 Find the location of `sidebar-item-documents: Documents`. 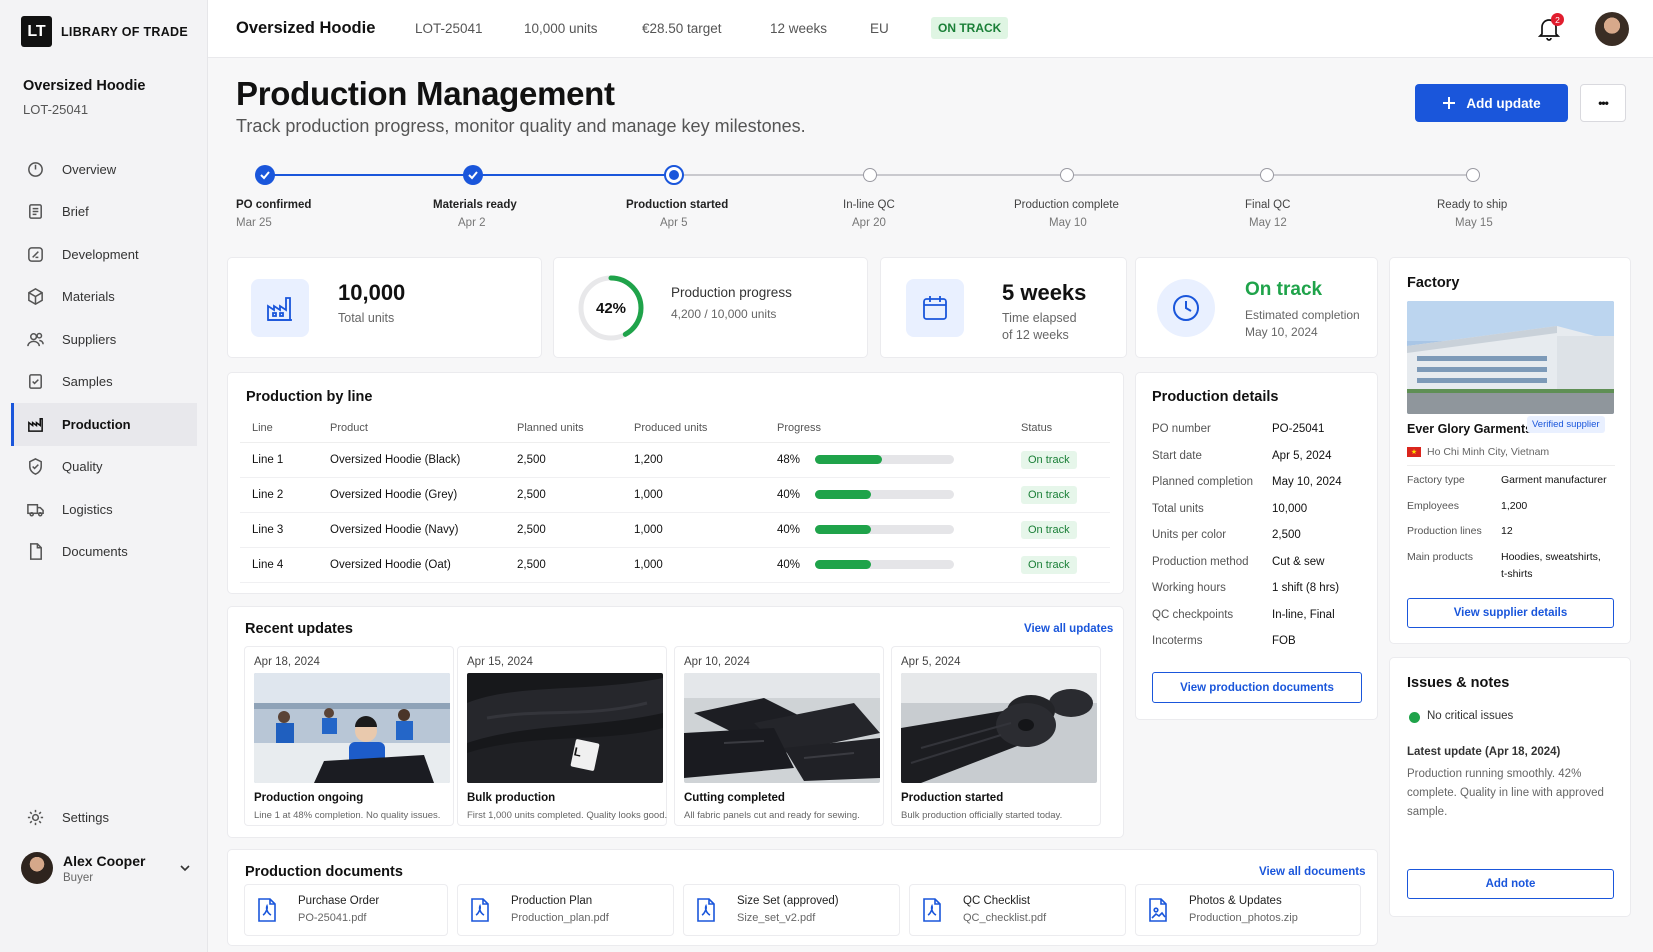

sidebar-item-documents: Documents is located at coordinates (104, 552).